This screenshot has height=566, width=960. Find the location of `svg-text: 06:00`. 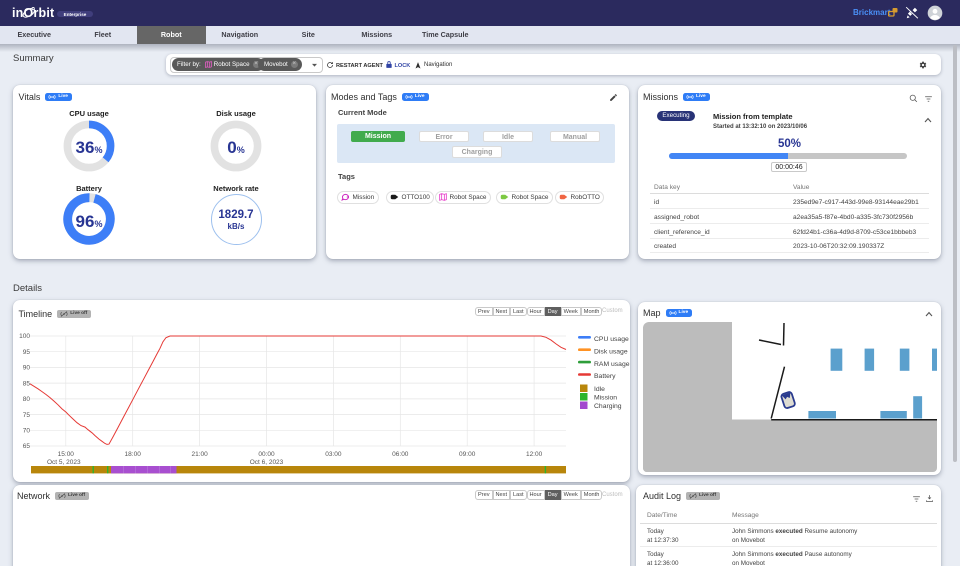

svg-text: 06:00 is located at coordinates (400, 454).